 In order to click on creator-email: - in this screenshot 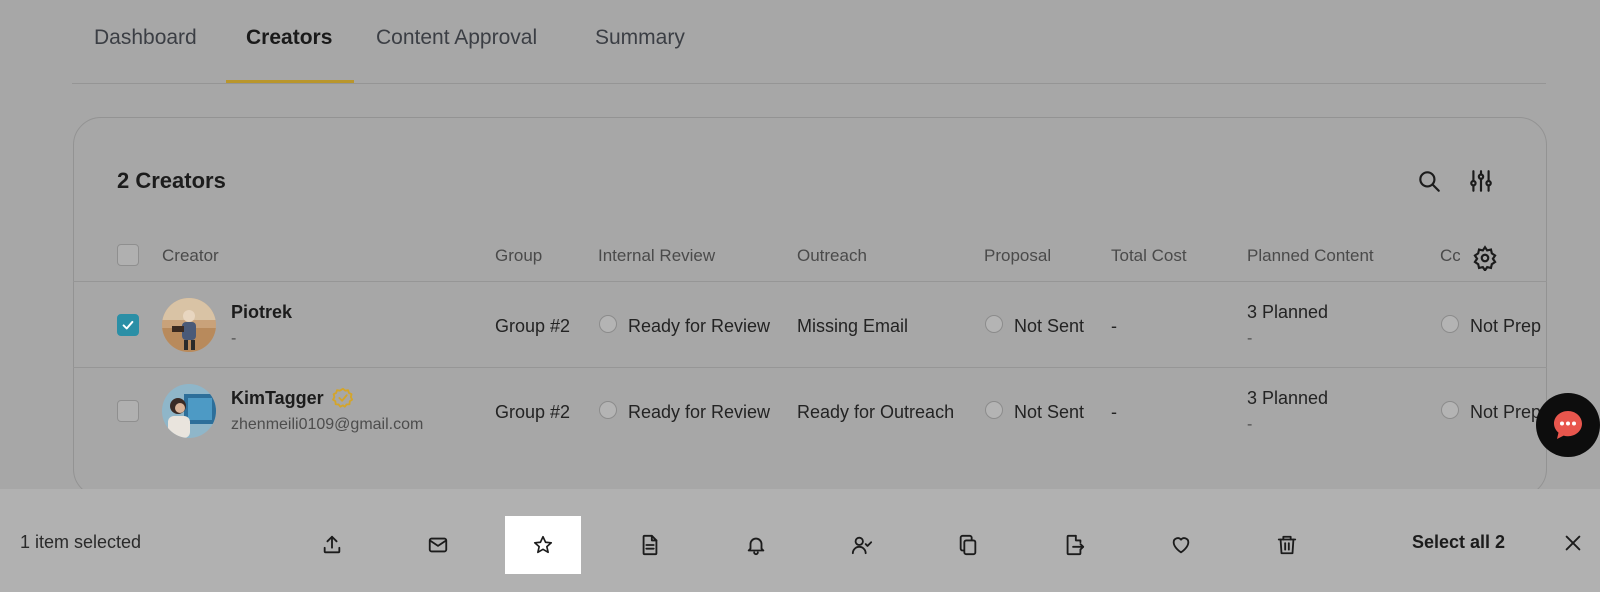, I will do `click(234, 338)`.